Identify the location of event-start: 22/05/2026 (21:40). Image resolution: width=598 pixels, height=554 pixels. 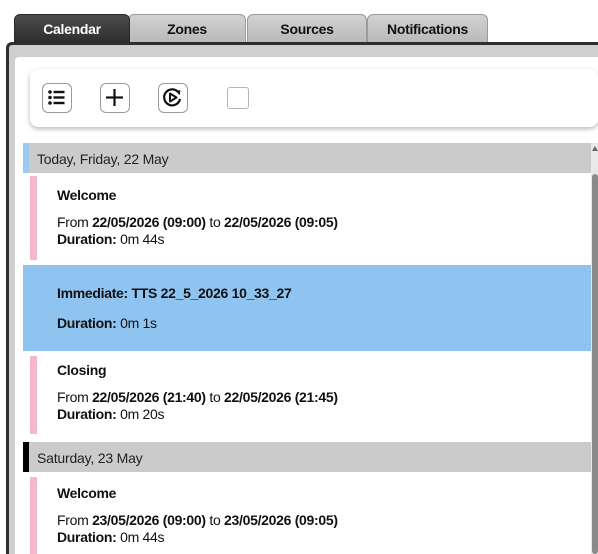
(149, 397).